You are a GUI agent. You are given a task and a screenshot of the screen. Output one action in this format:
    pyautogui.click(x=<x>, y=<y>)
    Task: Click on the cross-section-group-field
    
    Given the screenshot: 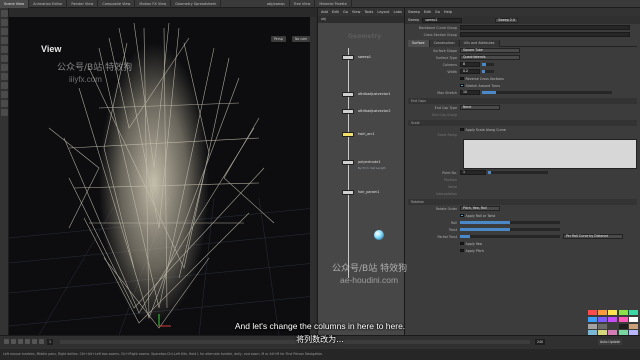 What is the action you would take?
    pyautogui.click(x=545, y=34)
    